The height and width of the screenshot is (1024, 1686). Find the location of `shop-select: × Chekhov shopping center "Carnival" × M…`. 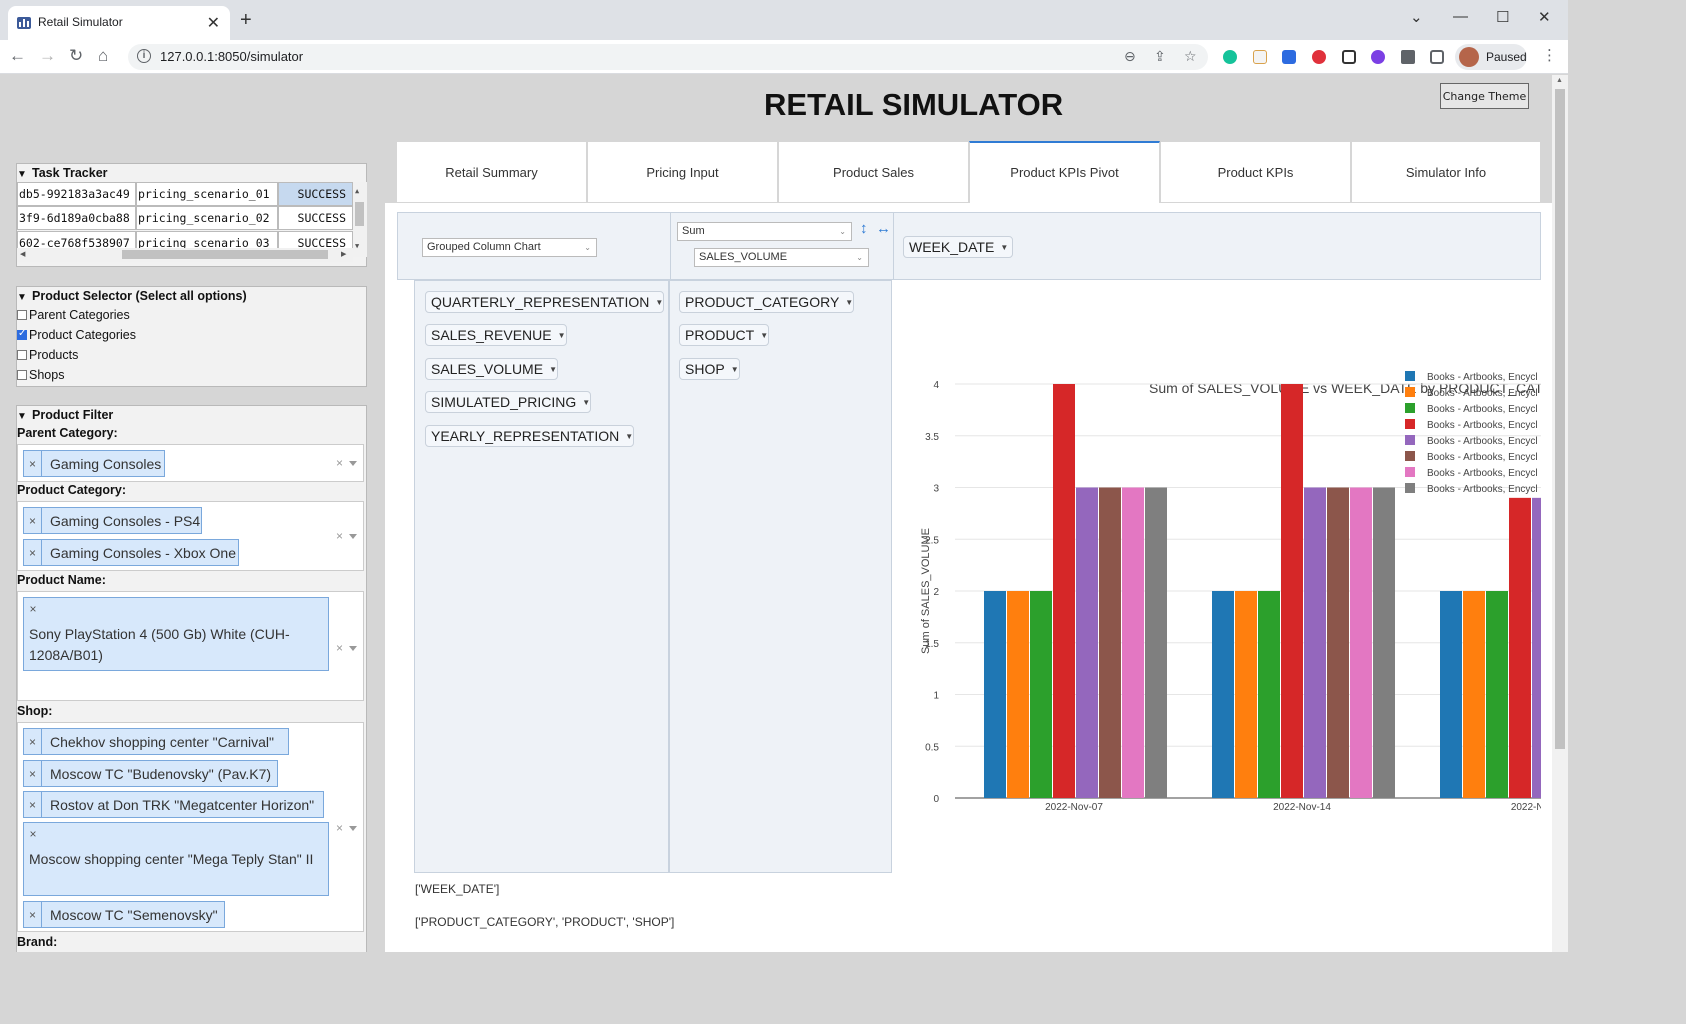

shop-select: × Chekhov shopping center "Carnival" × M… is located at coordinates (190, 827).